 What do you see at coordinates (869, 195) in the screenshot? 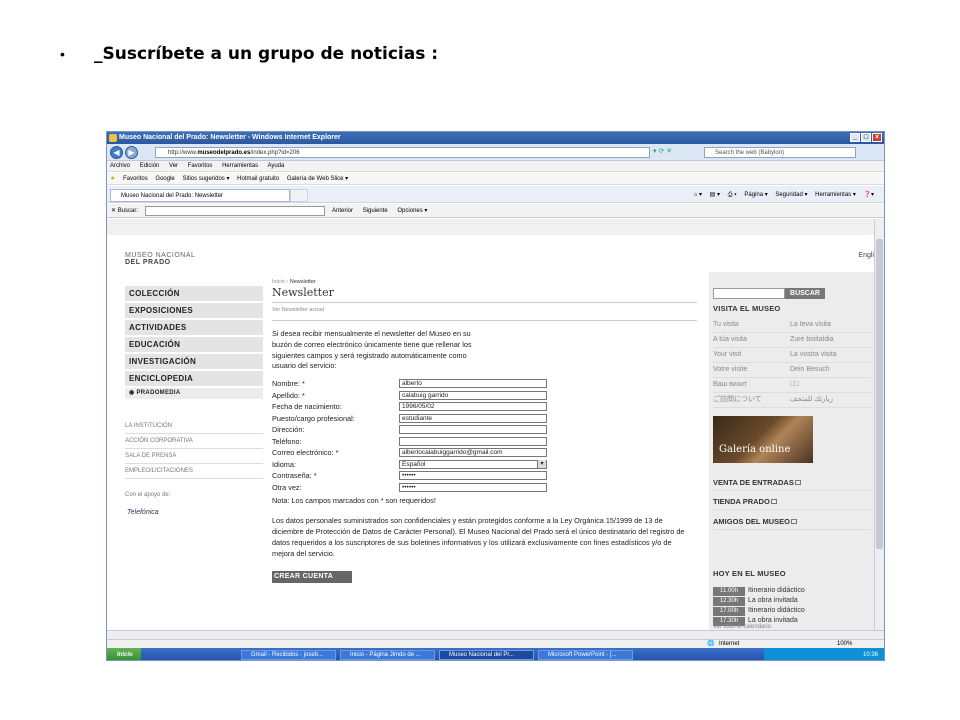
I see `help-icon: ❓▾` at bounding box center [869, 195].